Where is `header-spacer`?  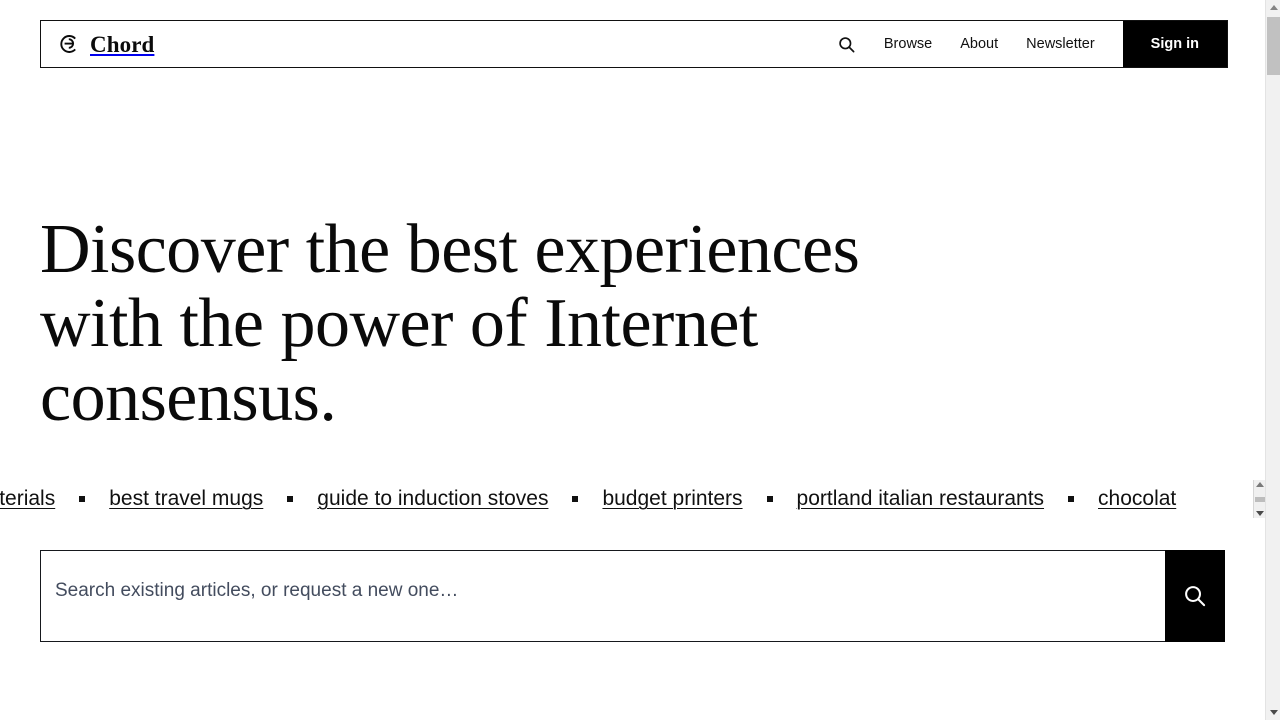
header-spacer is located at coordinates (490, 44).